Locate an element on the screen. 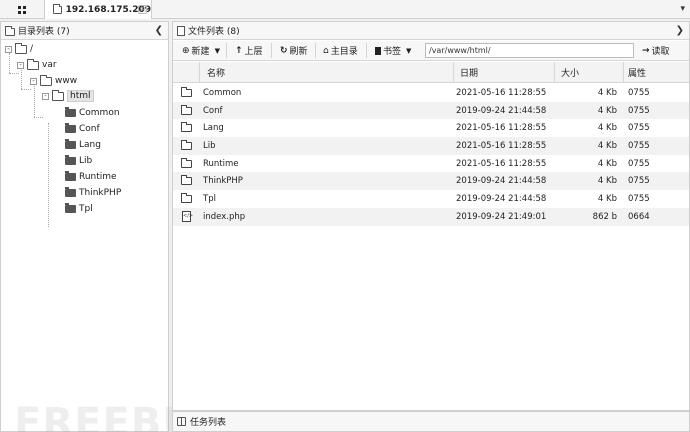  task-list-bar: 任务列表 is located at coordinates (431, 421).